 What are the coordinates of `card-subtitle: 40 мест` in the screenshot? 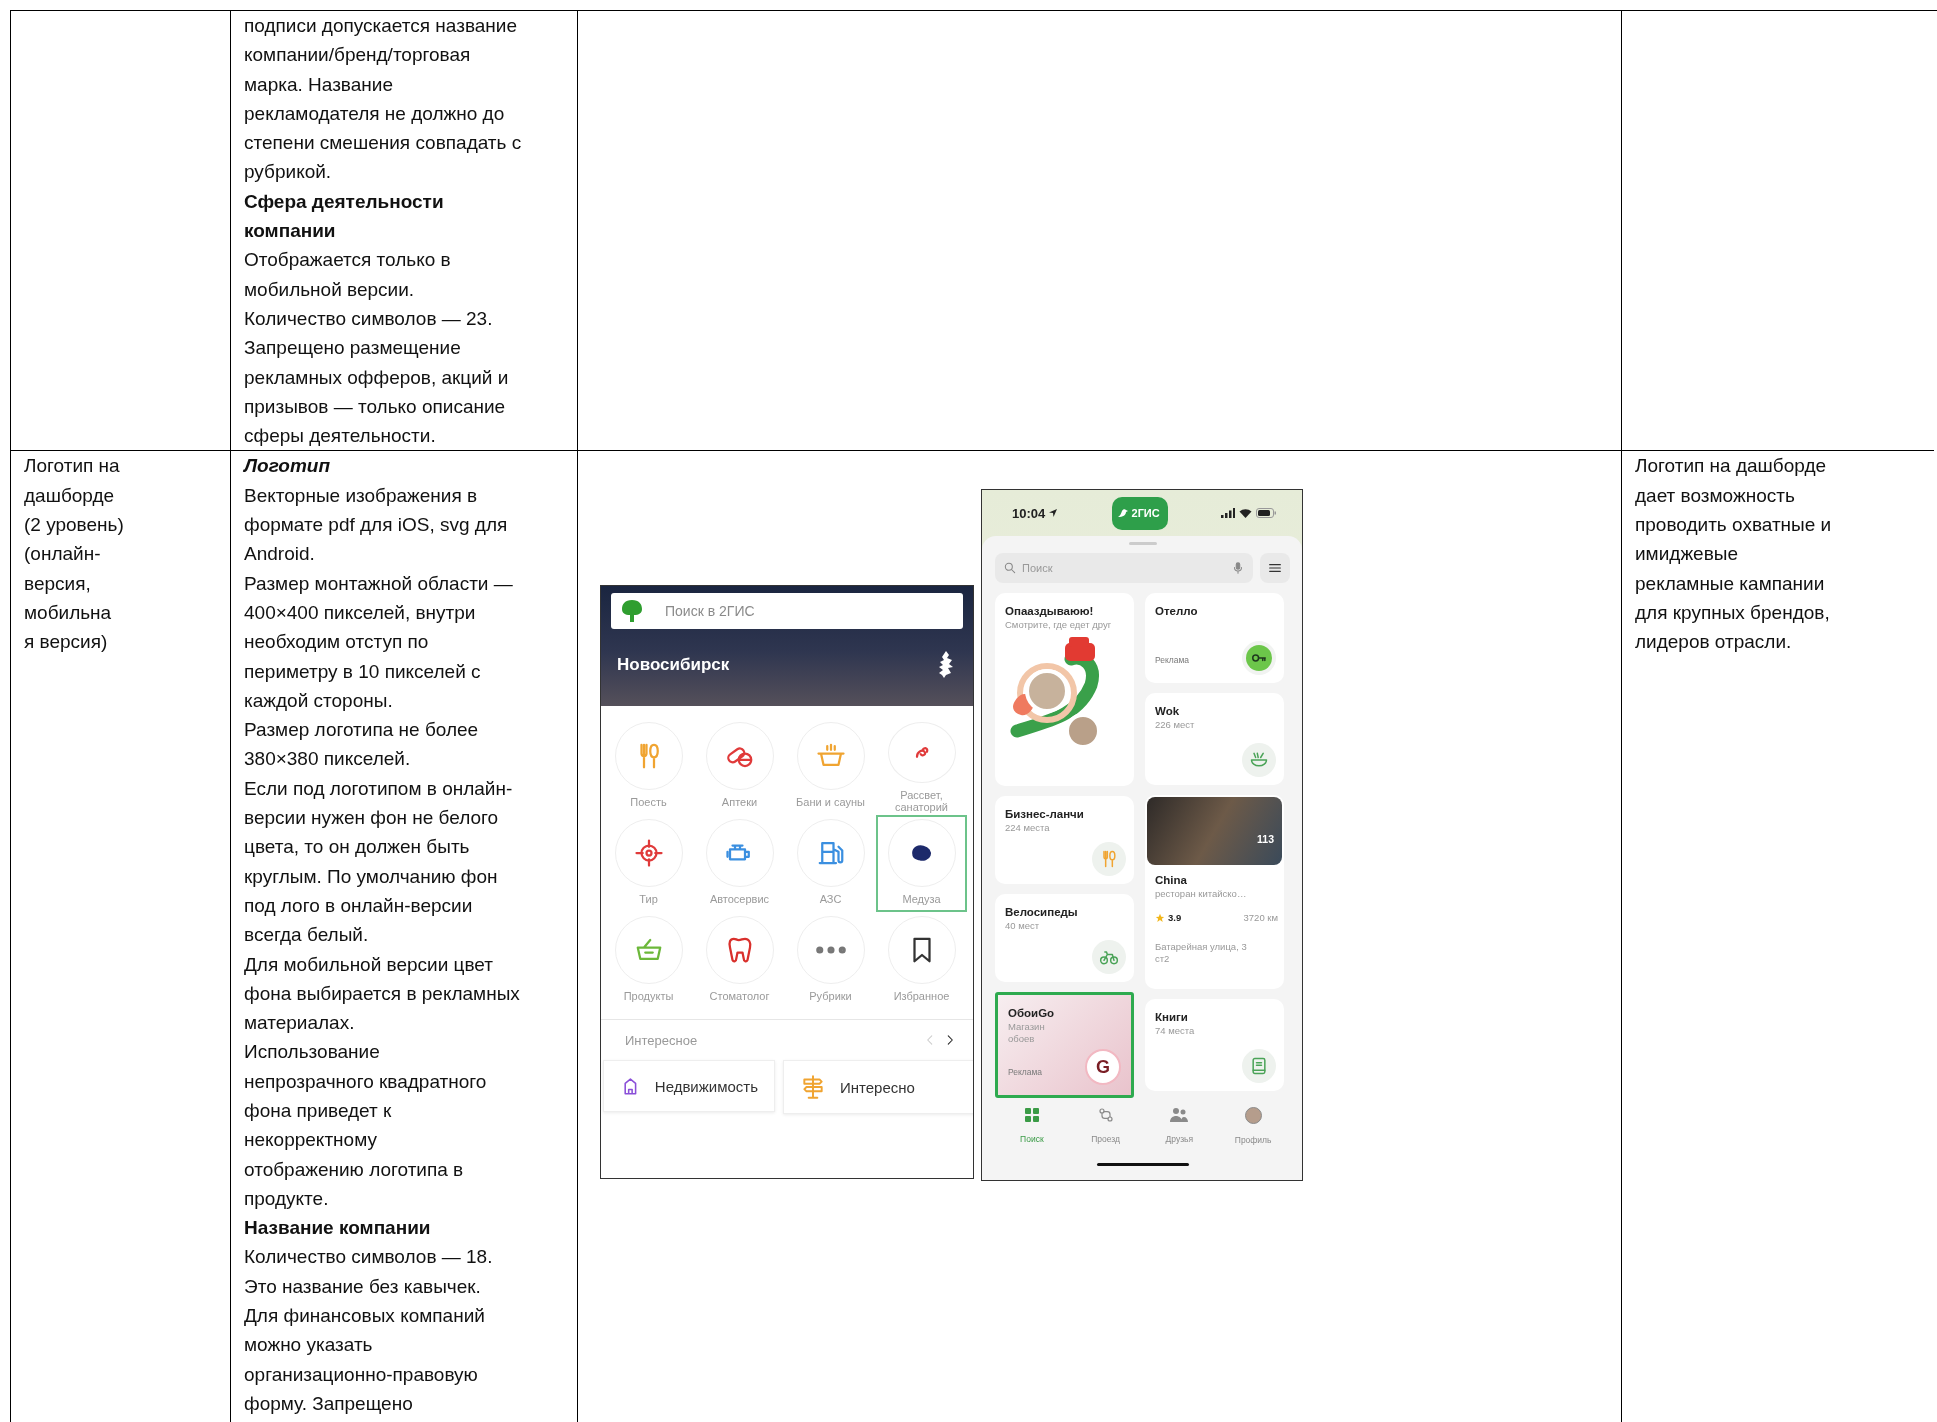 It's located at (1023, 926).